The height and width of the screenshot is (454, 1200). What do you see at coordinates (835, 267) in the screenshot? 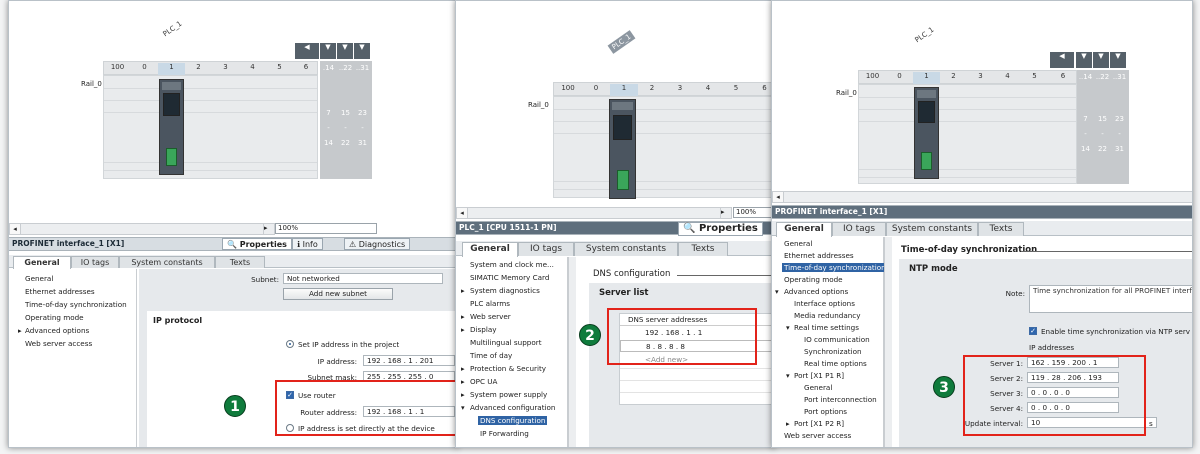
I see `nav-item-selected: Time-of-day synchronization` at bounding box center [835, 267].